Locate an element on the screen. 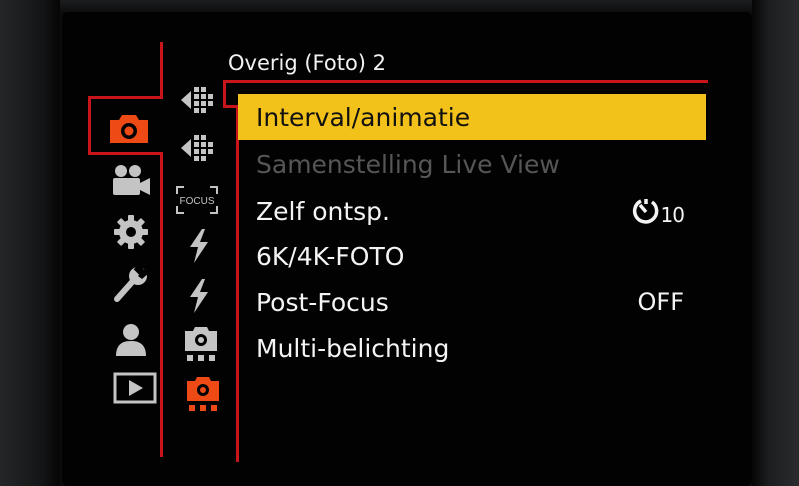 The height and width of the screenshot is (486, 799). playback-icon is located at coordinates (135, 388).